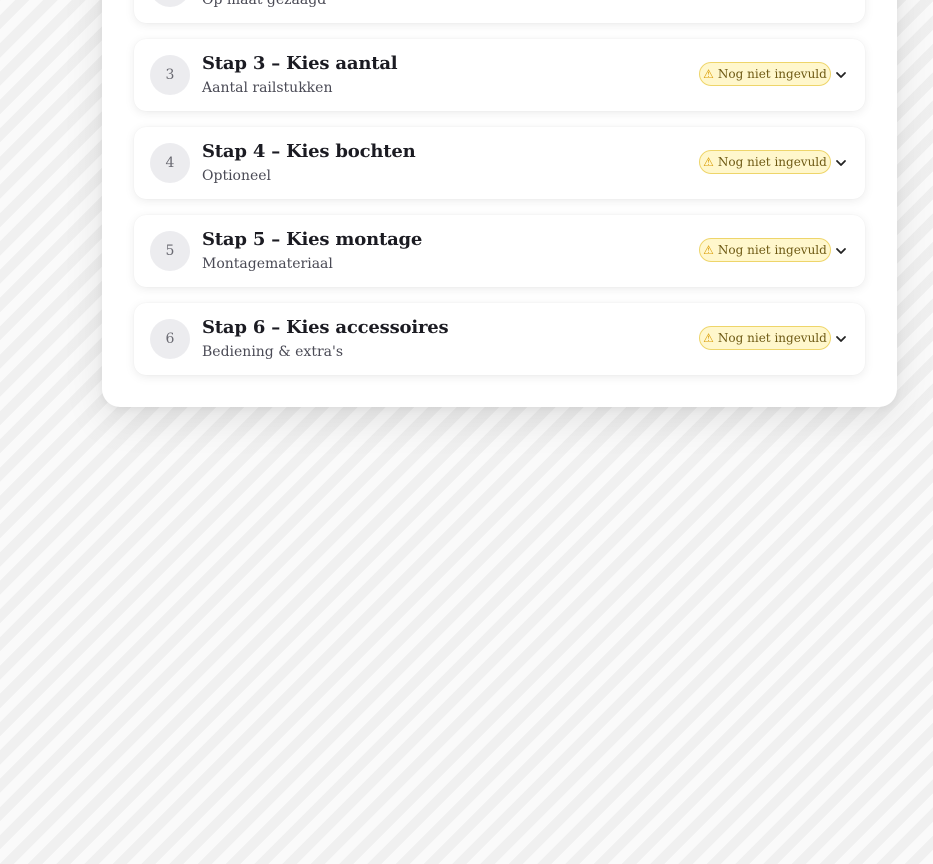 This screenshot has width=933, height=864. Describe the element at coordinates (309, 151) in the screenshot. I see `step-title: Stap 4 – Kies bochten` at that location.